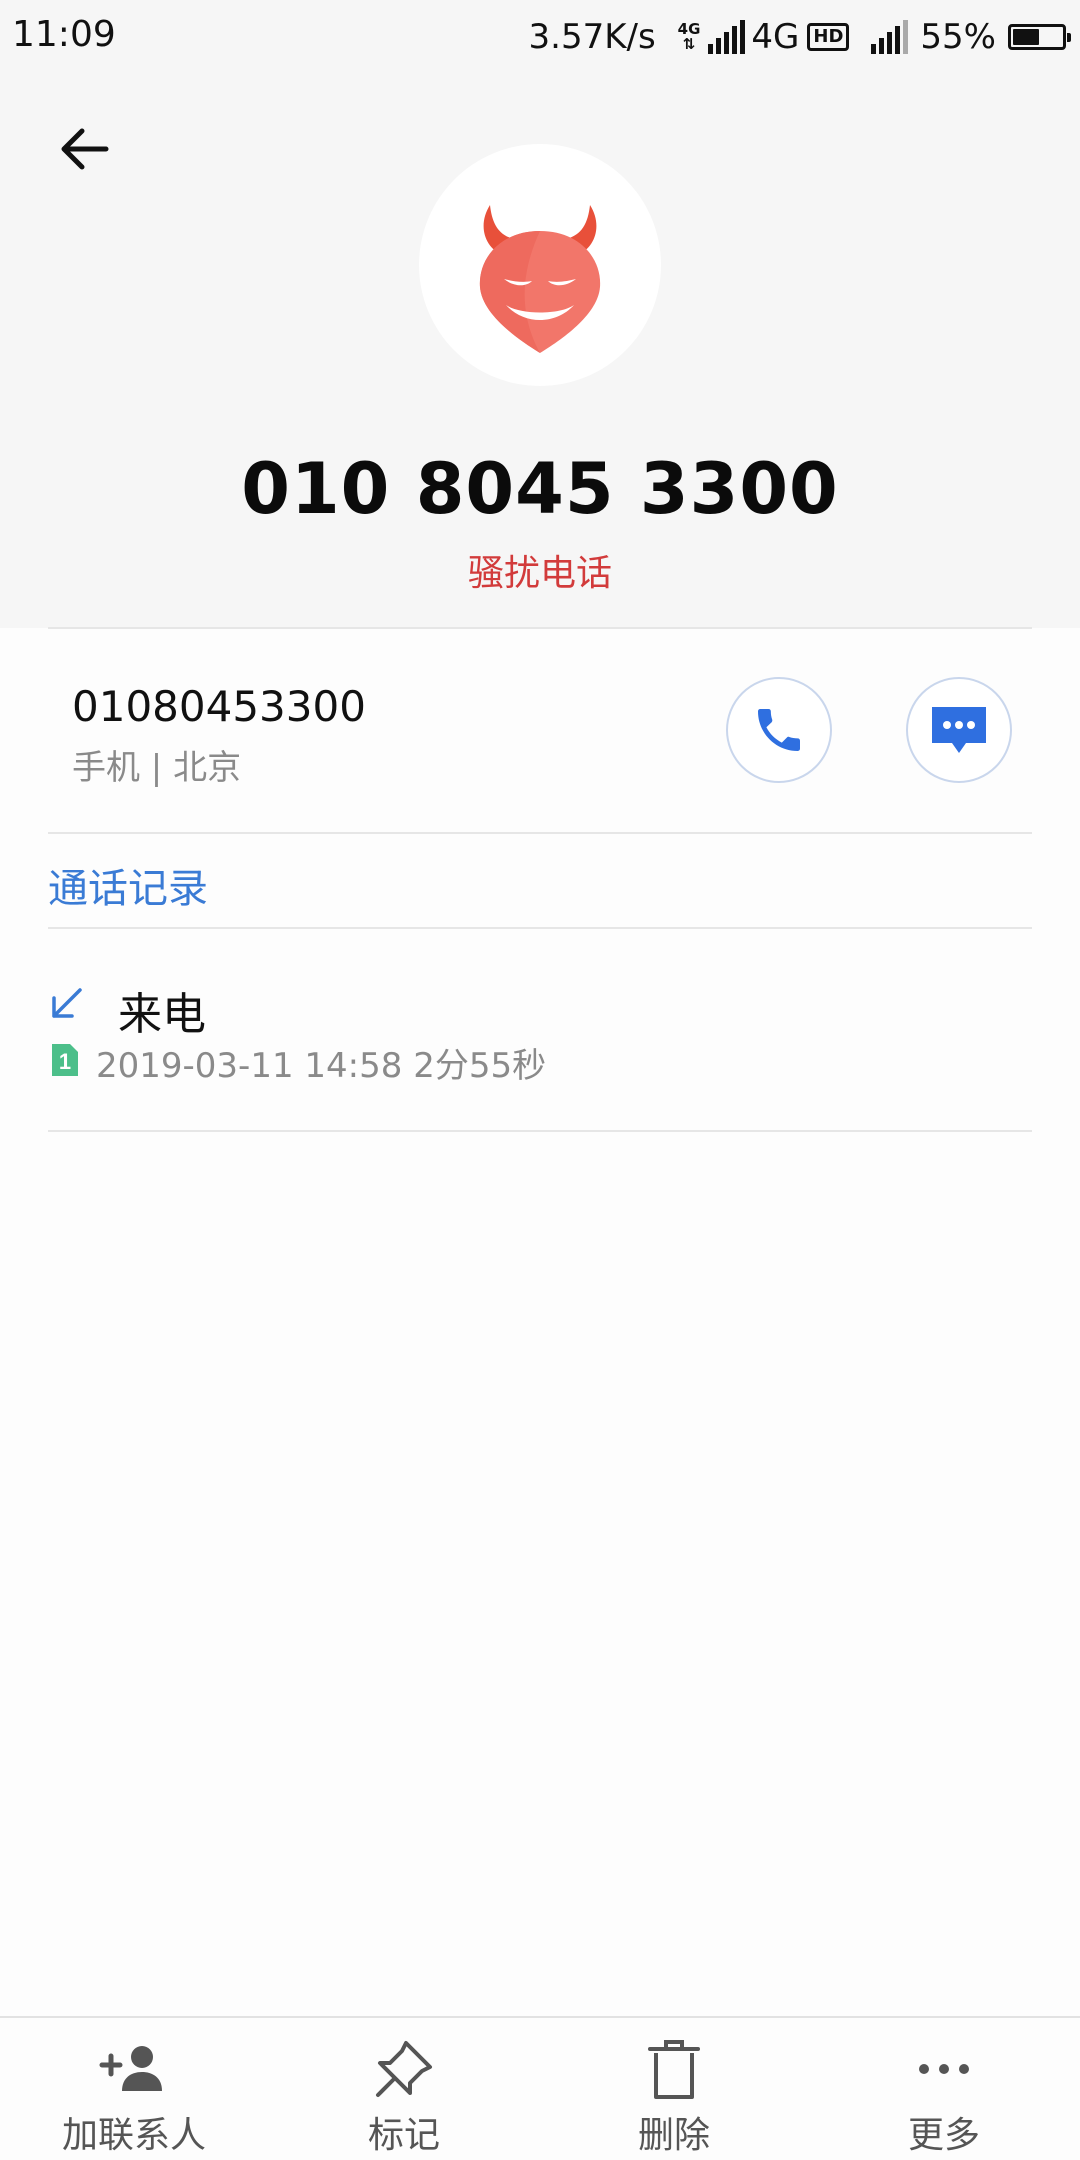 This screenshot has height=2160, width=1080. I want to click on network-type: 4G, so click(775, 37).